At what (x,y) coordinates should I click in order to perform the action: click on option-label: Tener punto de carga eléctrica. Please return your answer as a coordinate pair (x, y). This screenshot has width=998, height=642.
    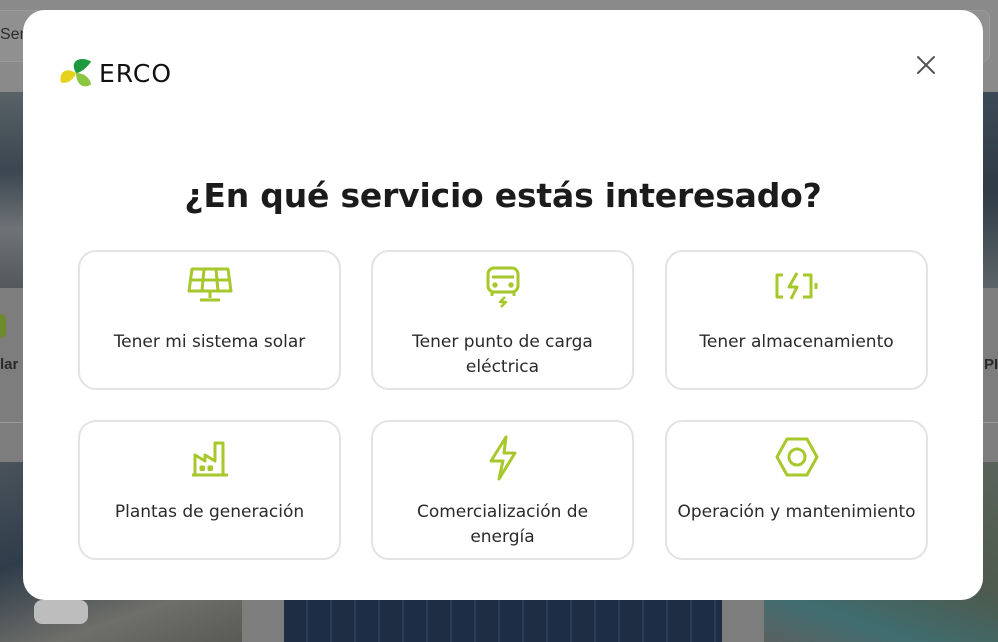
    Looking at the image, I should click on (502, 354).